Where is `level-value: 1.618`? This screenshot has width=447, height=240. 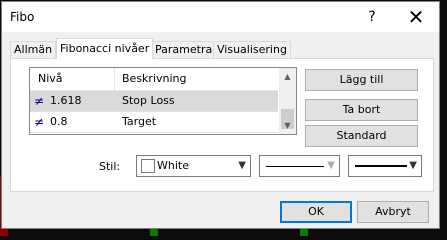 level-value: 1.618 is located at coordinates (66, 100).